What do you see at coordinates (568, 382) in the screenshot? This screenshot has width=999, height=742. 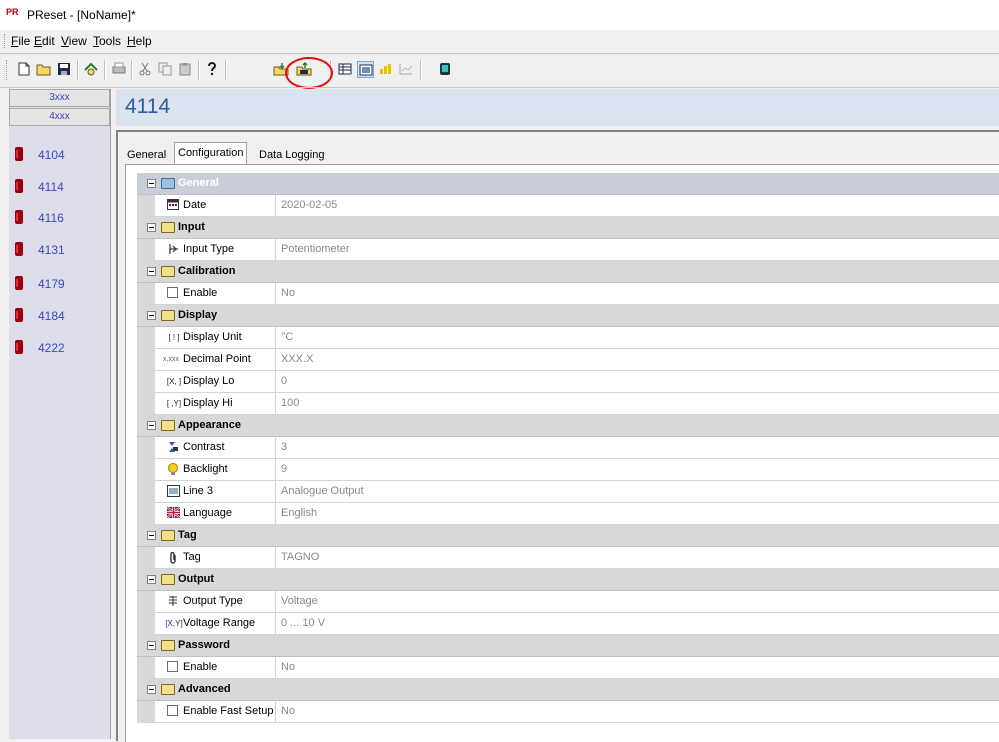 I see `property-row-display-lo: [X, ] Display Lo 0` at bounding box center [568, 382].